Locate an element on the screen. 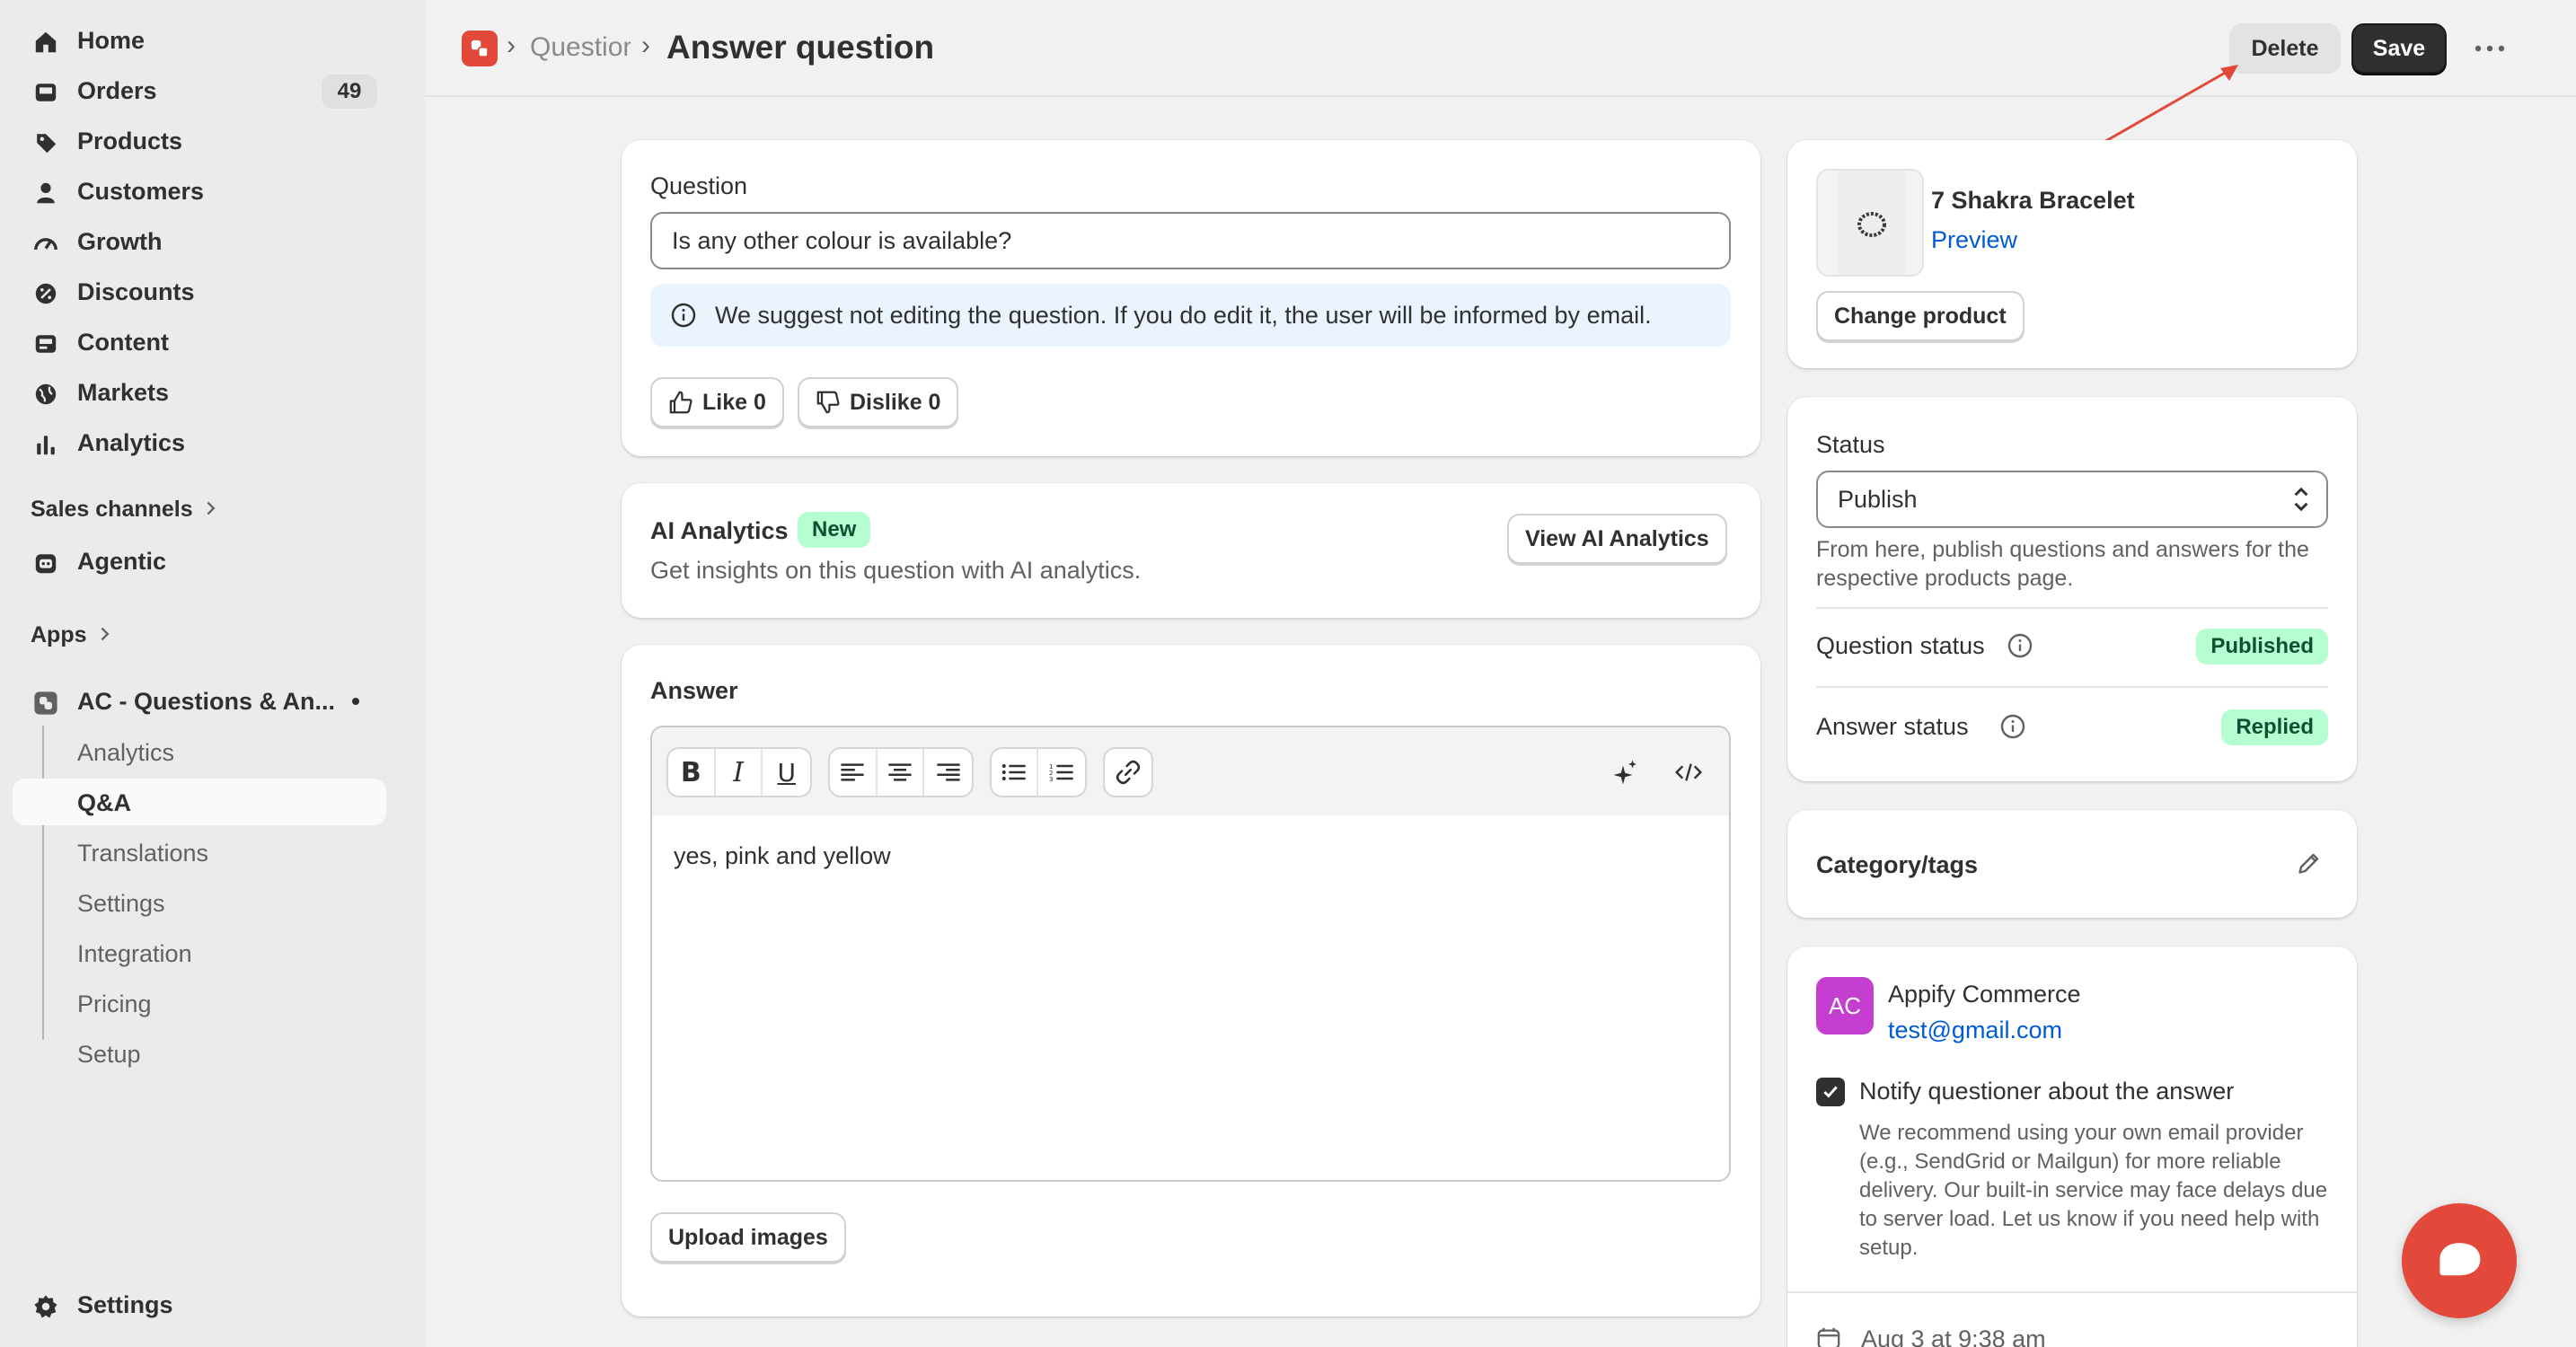  bar-chart-icon is located at coordinates (45, 444).